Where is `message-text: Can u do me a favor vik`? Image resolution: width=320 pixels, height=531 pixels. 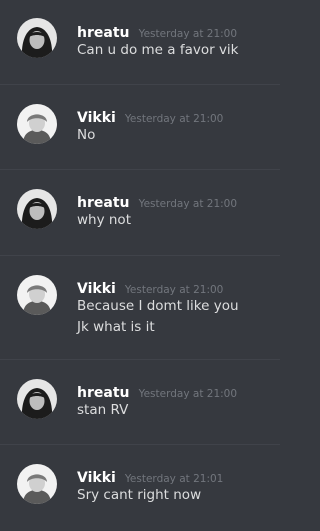
message-text: Can u do me a favor vik is located at coordinates (158, 50).